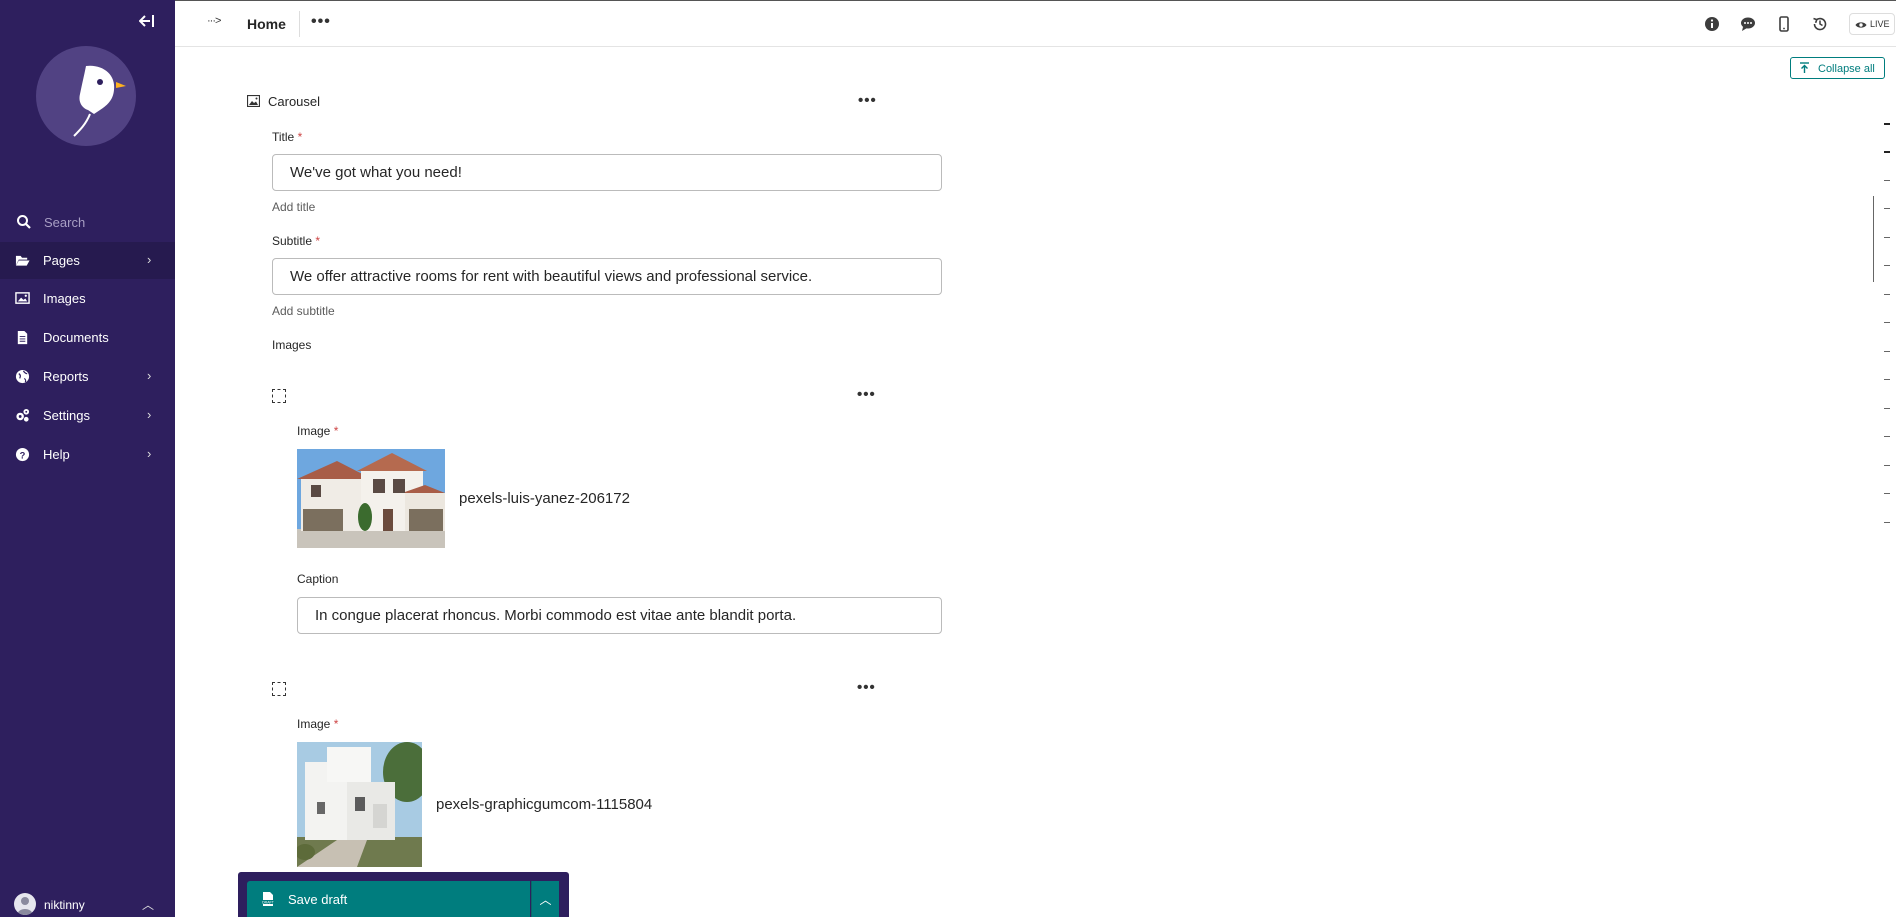 This screenshot has width=1896, height=917. Describe the element at coordinates (1712, 24) in the screenshot. I see `info-icon` at that location.